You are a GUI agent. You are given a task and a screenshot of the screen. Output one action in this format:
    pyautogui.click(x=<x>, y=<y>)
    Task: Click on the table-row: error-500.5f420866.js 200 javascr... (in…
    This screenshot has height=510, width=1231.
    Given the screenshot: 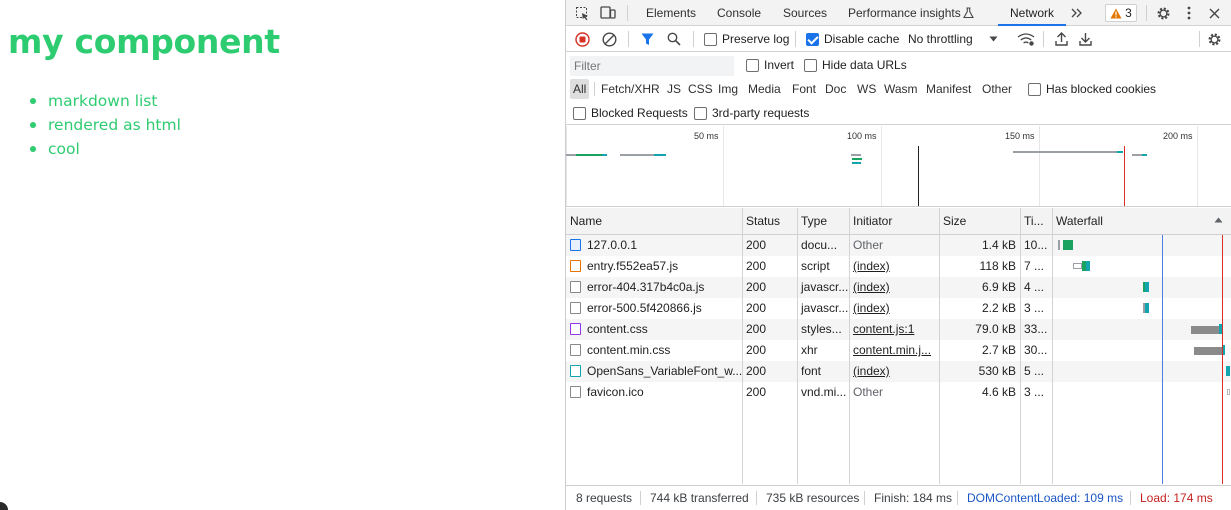 What is the action you would take?
    pyautogui.click(x=898, y=308)
    